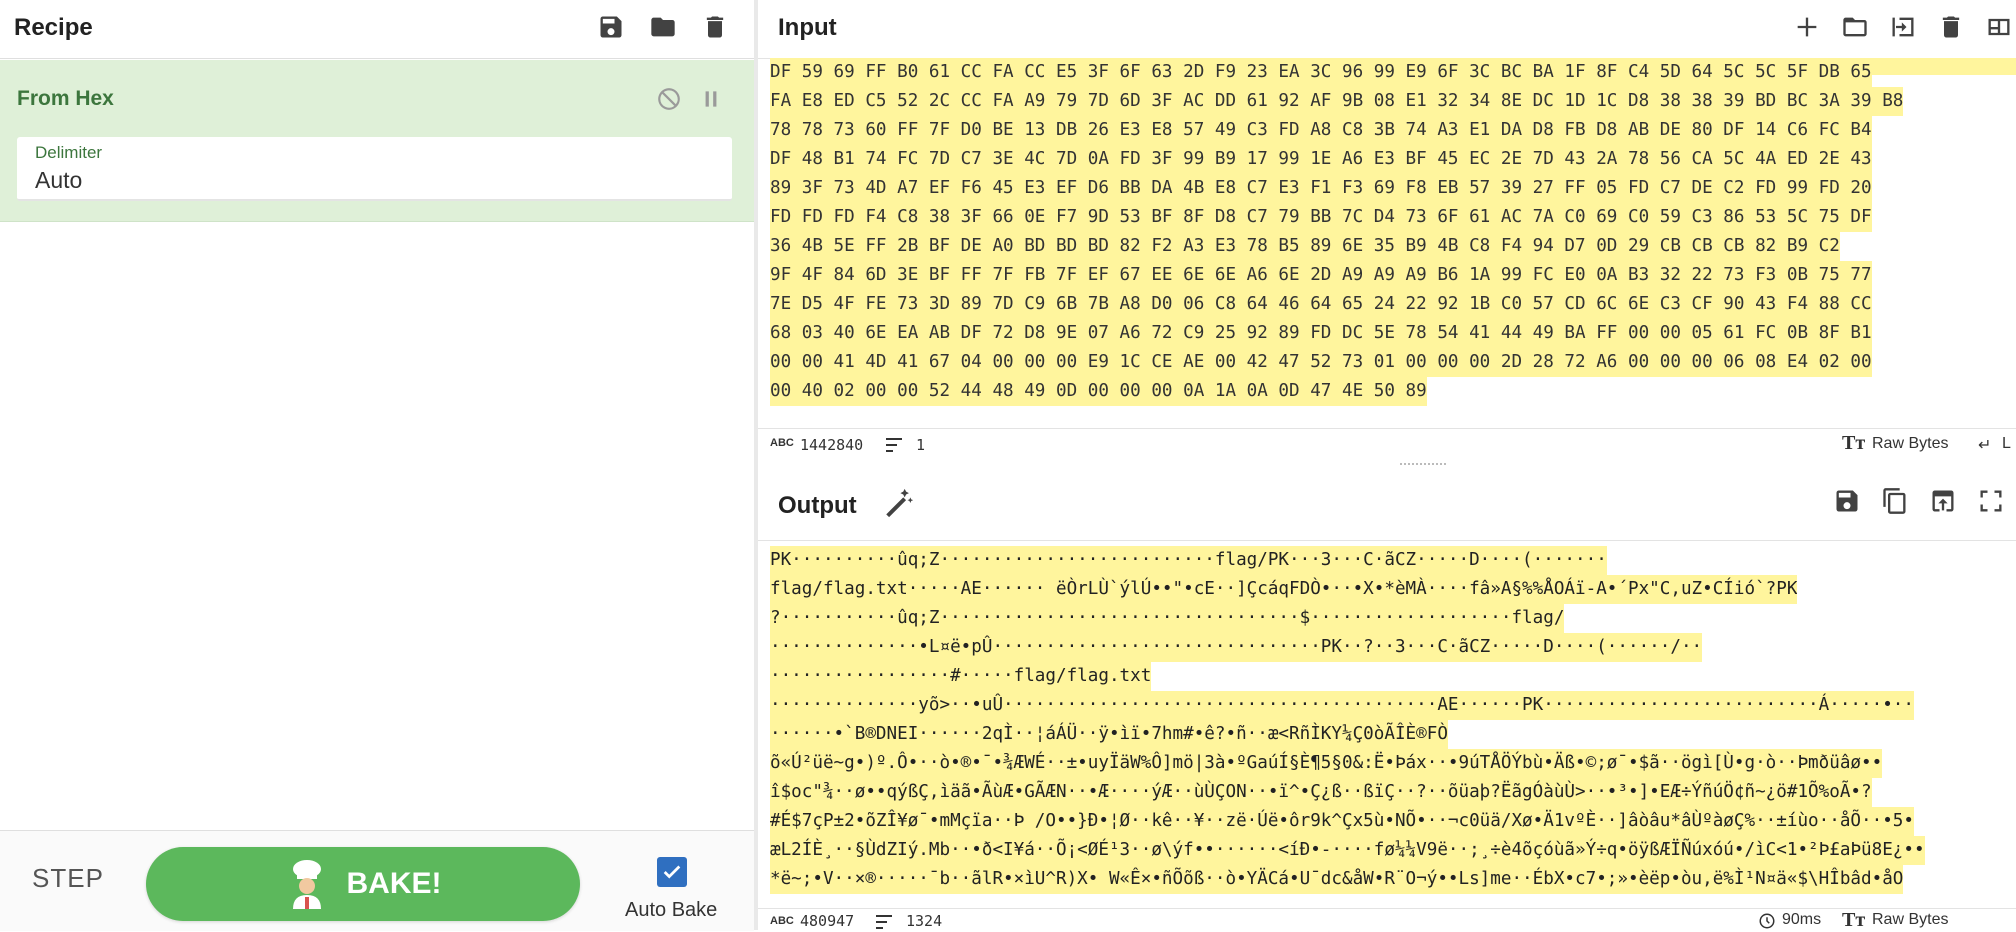  Describe the element at coordinates (924, 921) in the screenshot. I see `output-lines: 1324` at that location.